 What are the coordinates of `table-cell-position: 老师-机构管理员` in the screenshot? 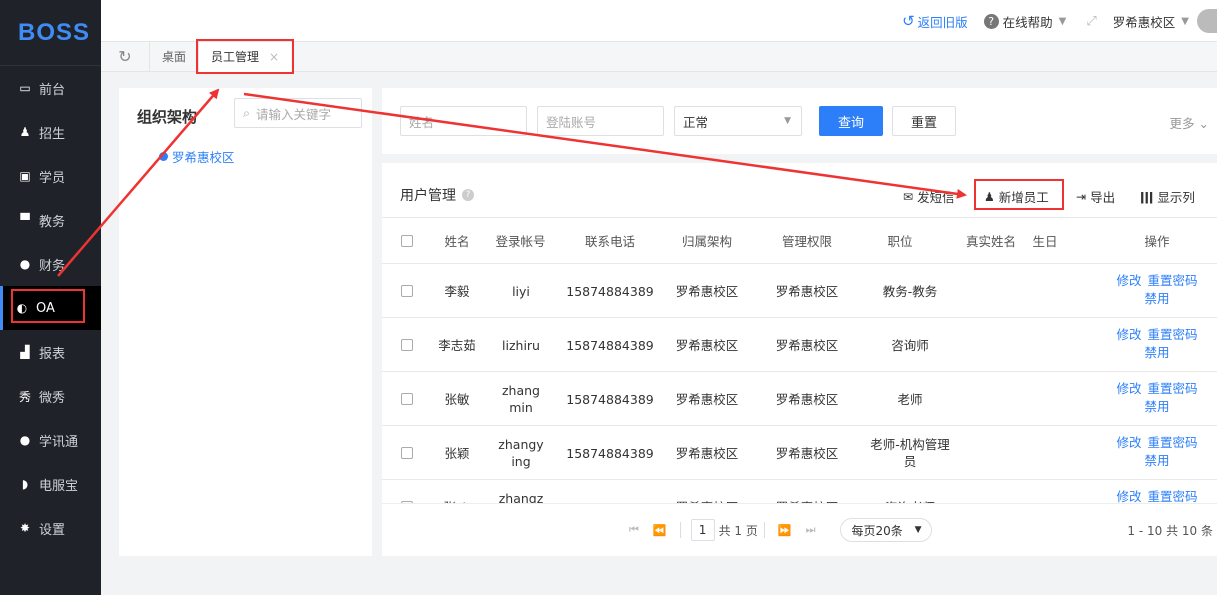 It's located at (910, 453).